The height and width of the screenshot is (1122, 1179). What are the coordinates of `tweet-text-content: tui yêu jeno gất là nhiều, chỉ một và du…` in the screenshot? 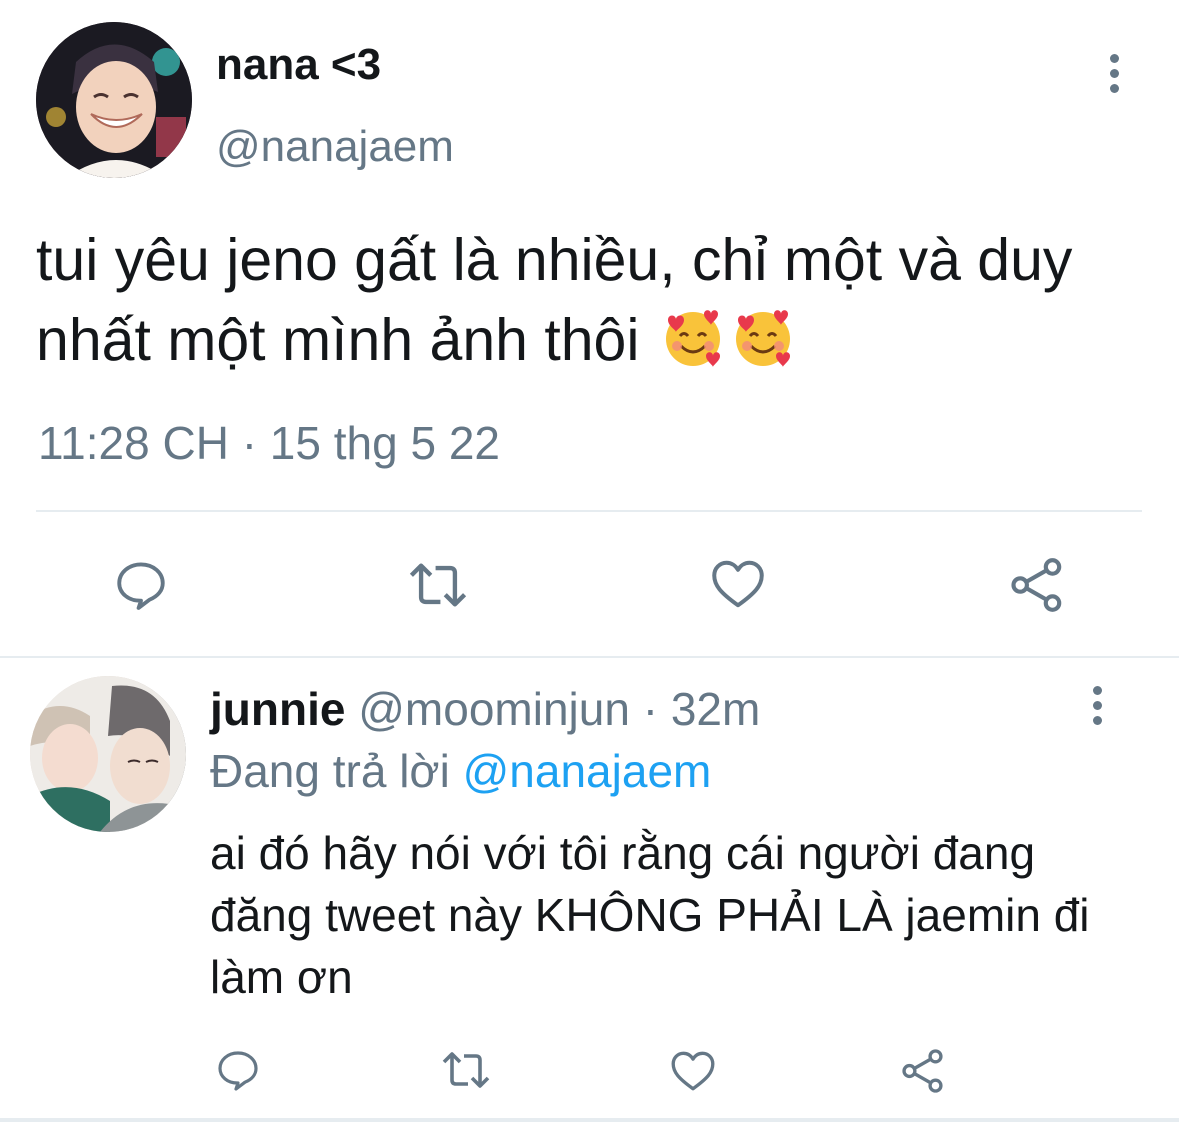 It's located at (554, 300).